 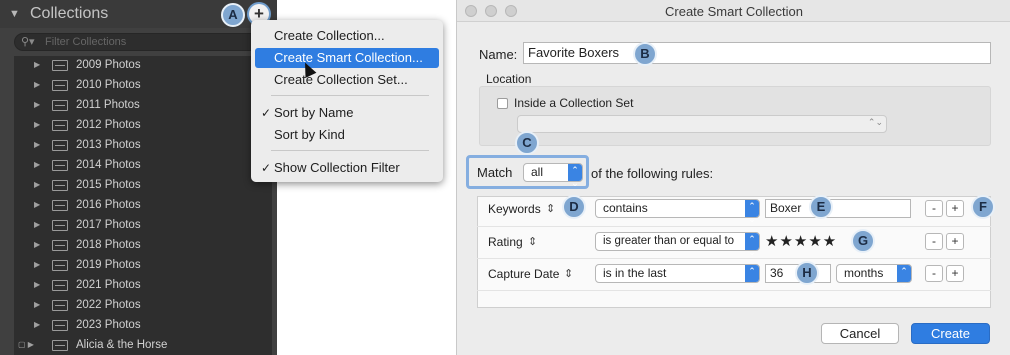 I want to click on expand-arrow-icon: ▢ ▶, so click(x=26, y=344).